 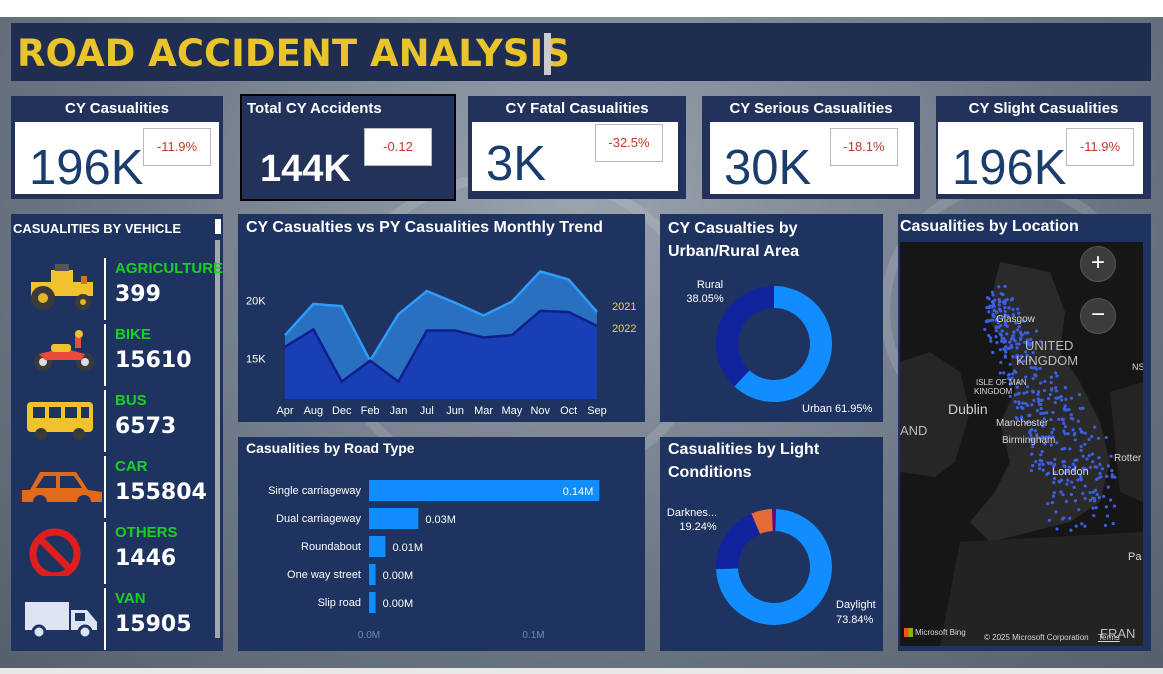 I want to click on x-tick-label: 0.1M, so click(x=533, y=635).